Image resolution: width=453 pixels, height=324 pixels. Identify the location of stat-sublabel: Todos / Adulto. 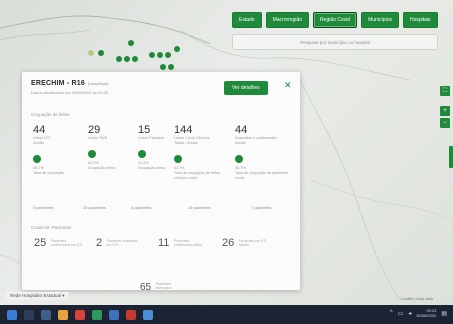
(186, 143).